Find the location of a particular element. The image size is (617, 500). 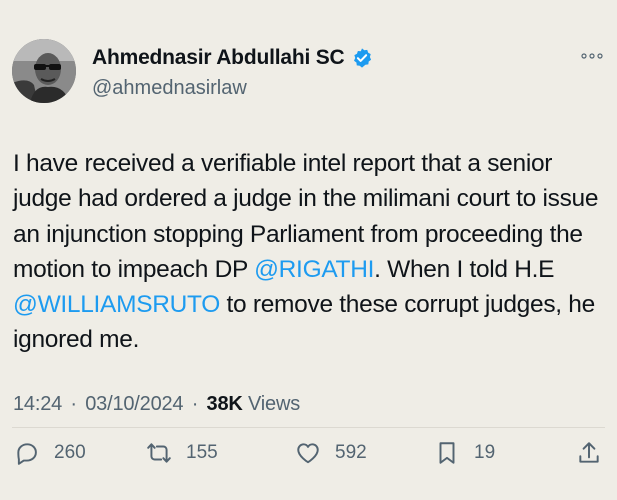

views-label: Views is located at coordinates (274, 404).